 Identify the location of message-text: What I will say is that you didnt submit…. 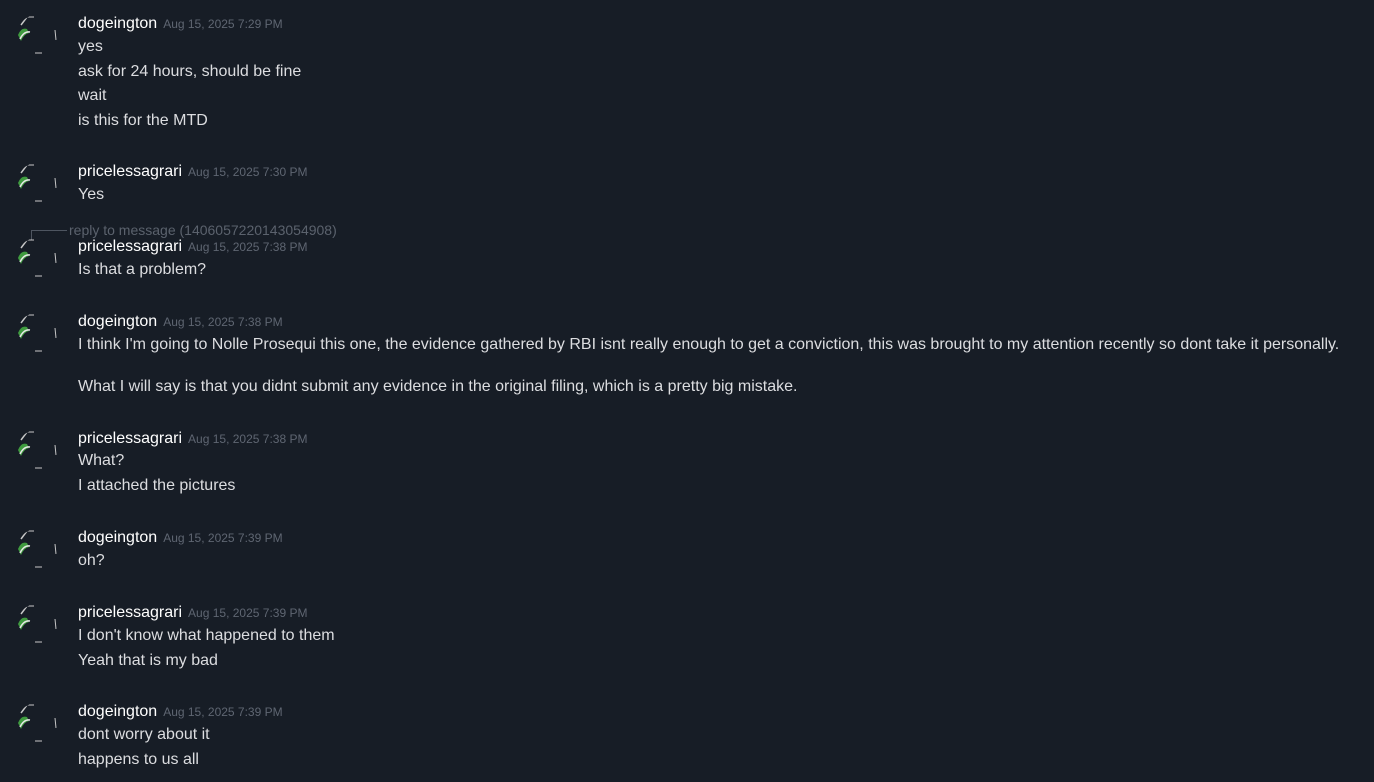
(438, 386).